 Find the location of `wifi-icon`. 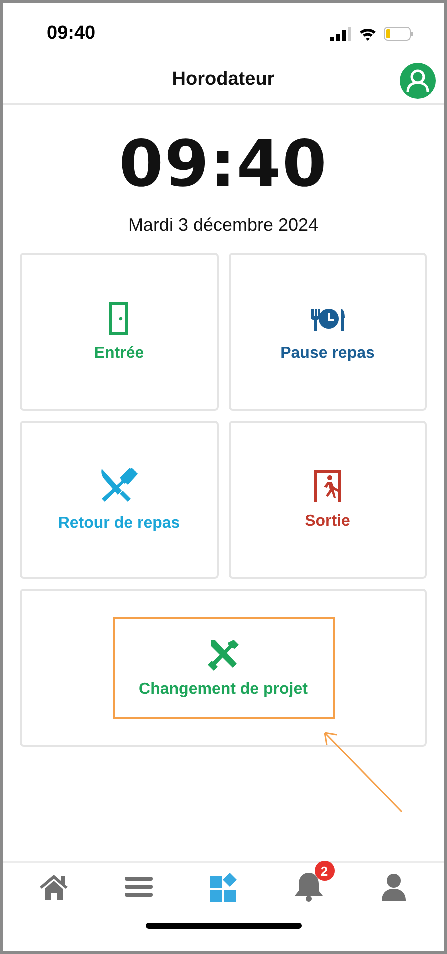

wifi-icon is located at coordinates (368, 34).